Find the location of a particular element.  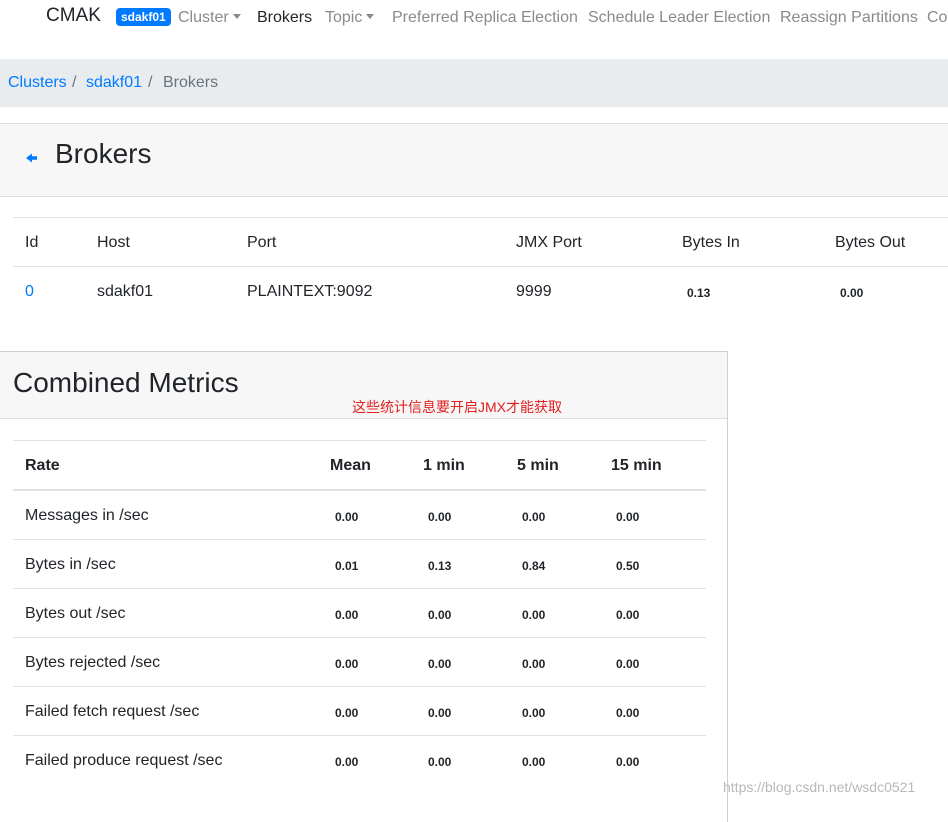

metric-name: Bytes out /sec is located at coordinates (75, 613).